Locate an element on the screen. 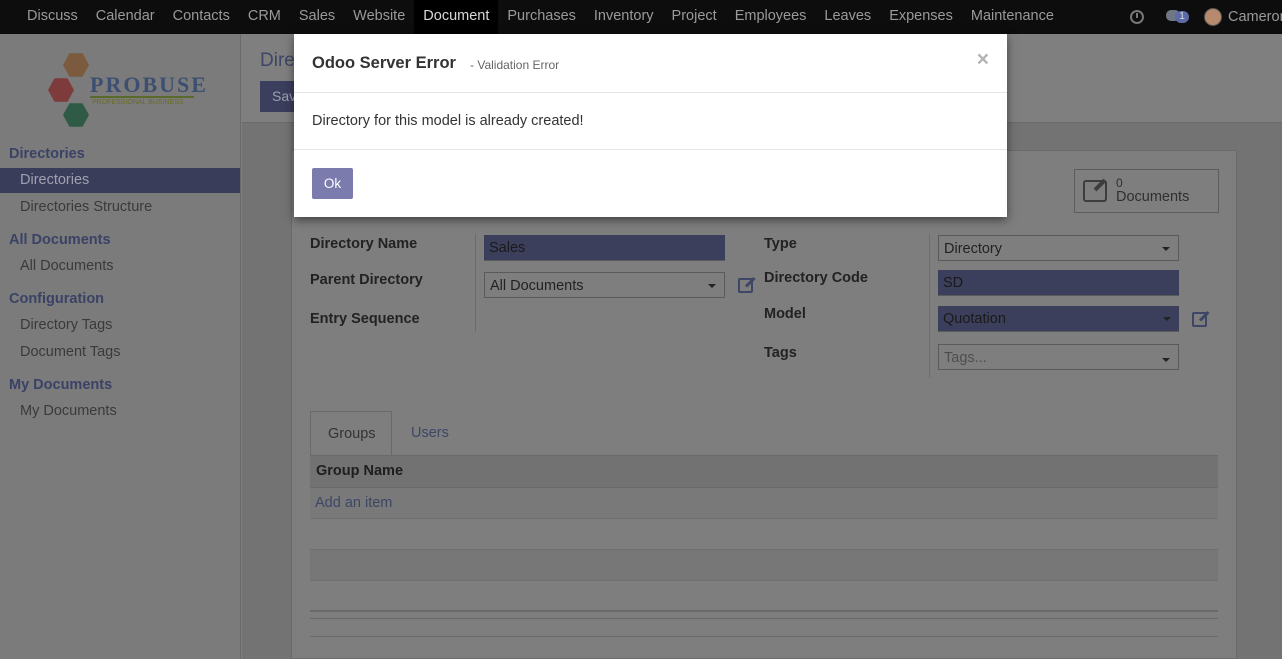 This screenshot has width=1282, height=659. systray: 1 Cameron is located at coordinates (1206, 17).